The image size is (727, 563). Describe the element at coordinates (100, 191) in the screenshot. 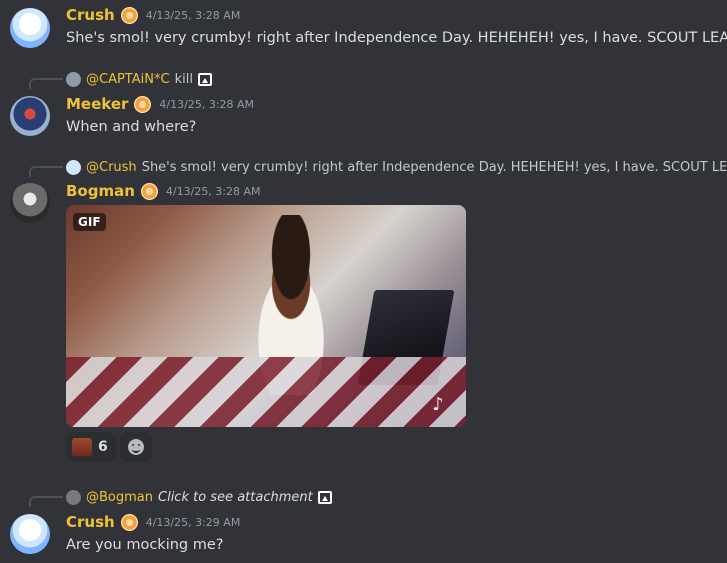

I see `username: Bogman` at that location.